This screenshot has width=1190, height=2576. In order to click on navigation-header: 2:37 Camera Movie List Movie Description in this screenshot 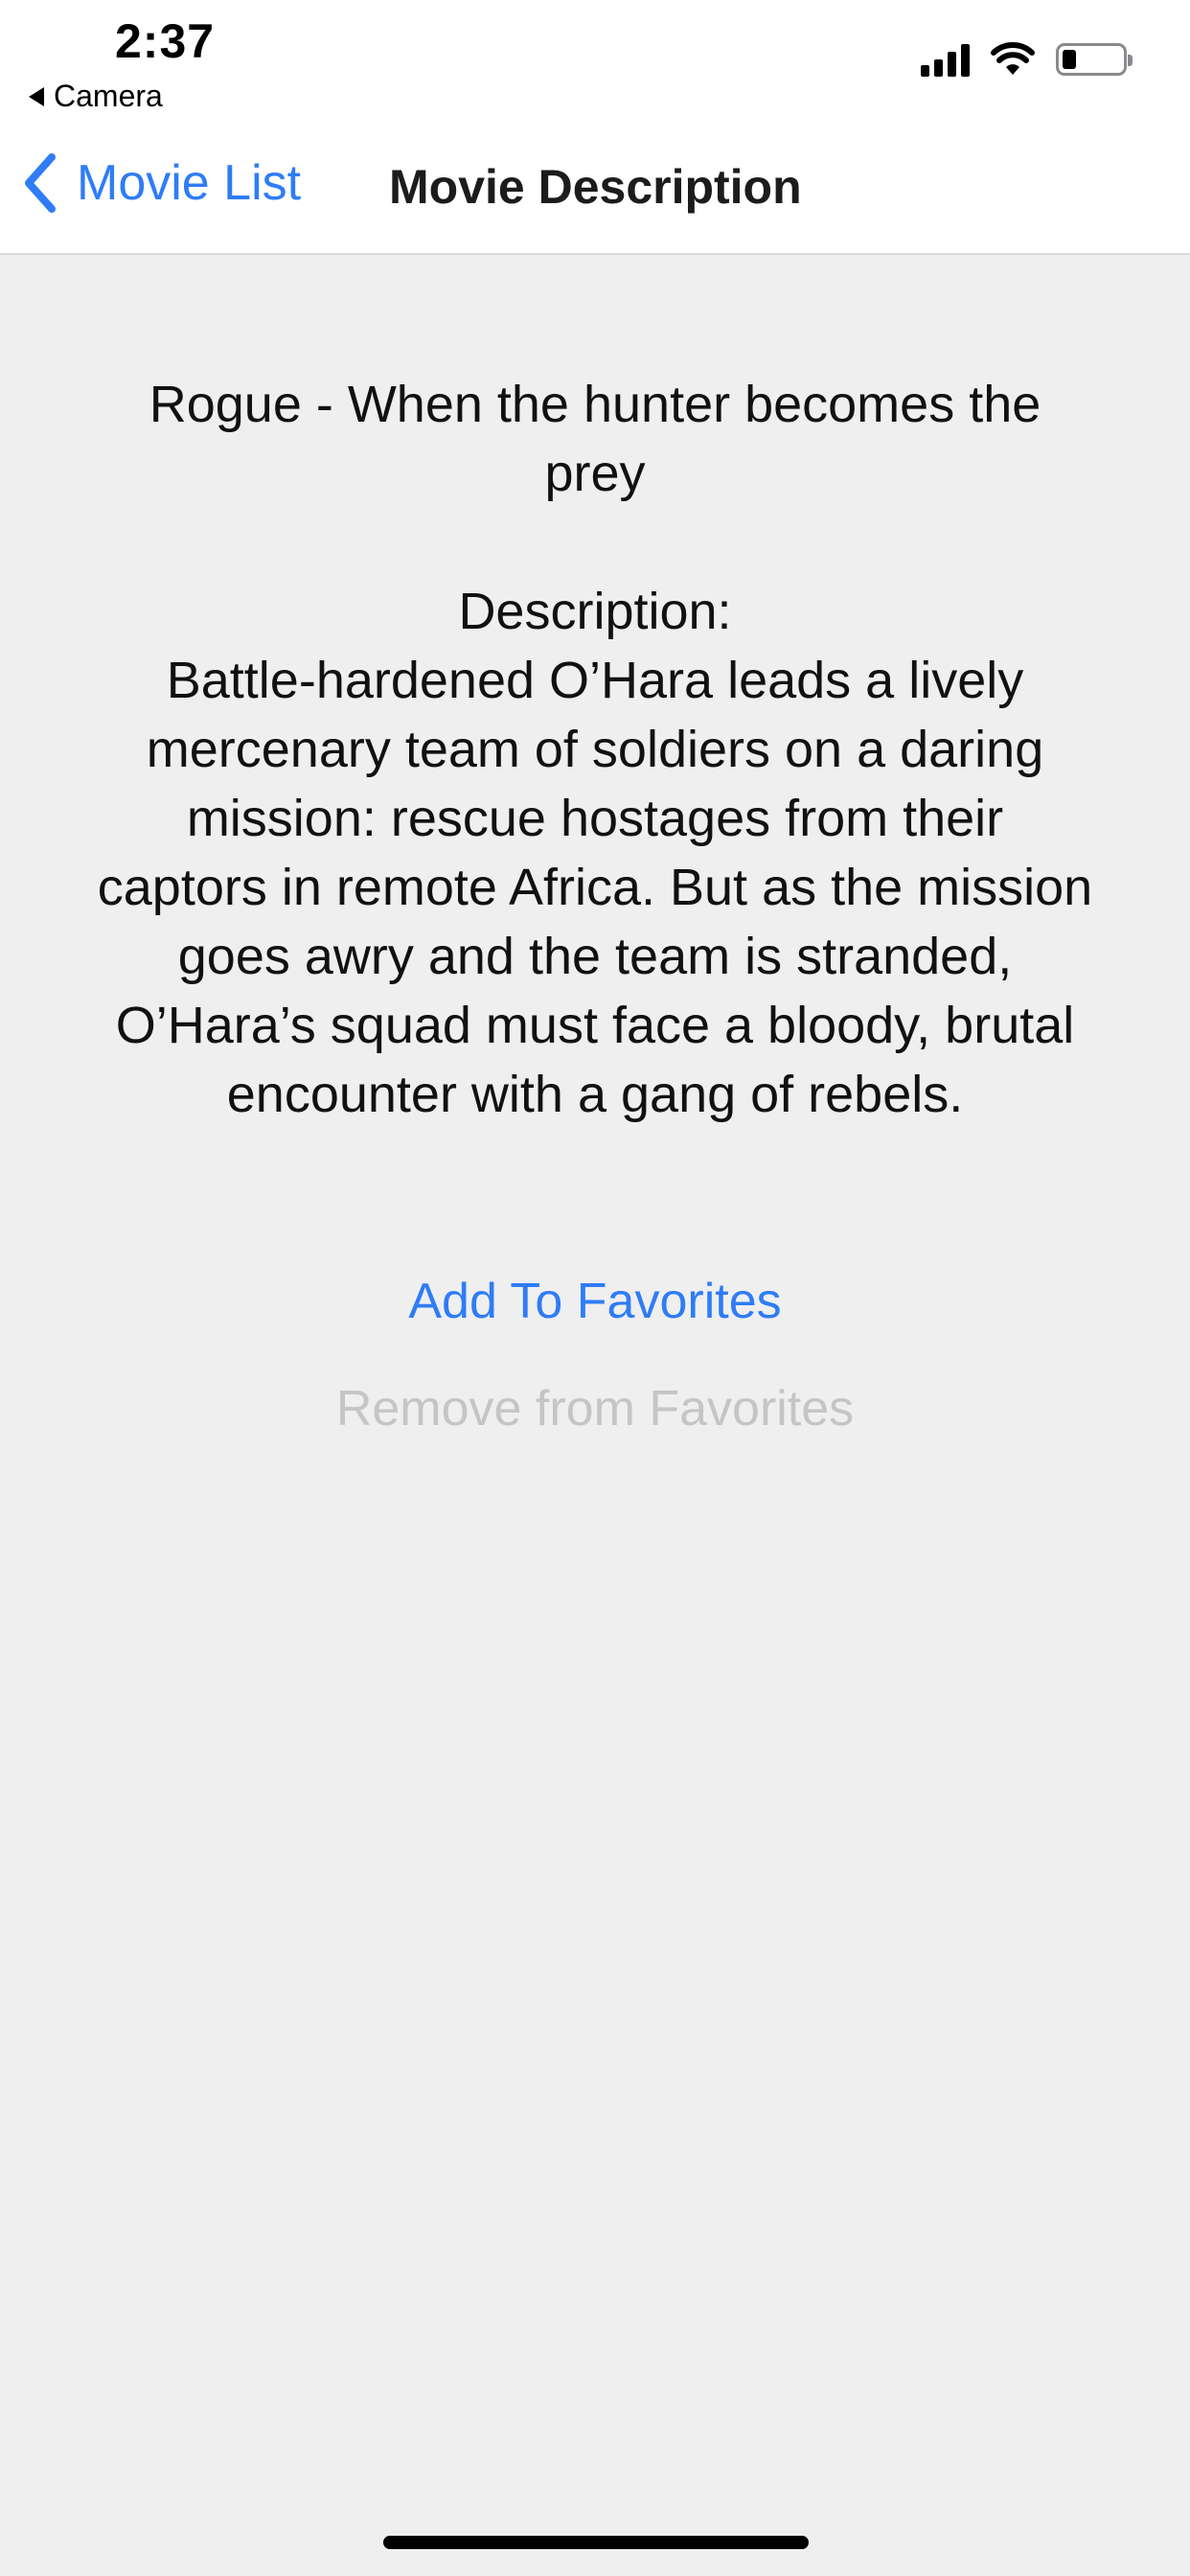, I will do `click(595, 127)`.